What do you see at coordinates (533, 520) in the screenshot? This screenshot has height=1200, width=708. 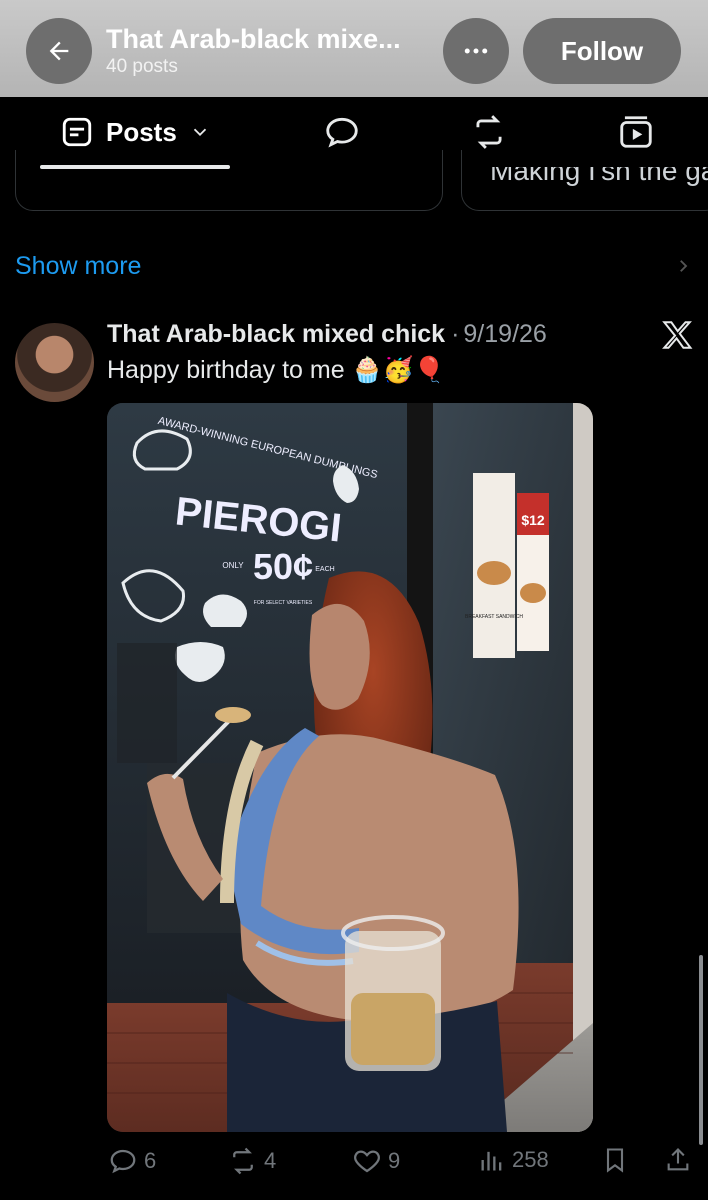 I see `poster-price: $12` at bounding box center [533, 520].